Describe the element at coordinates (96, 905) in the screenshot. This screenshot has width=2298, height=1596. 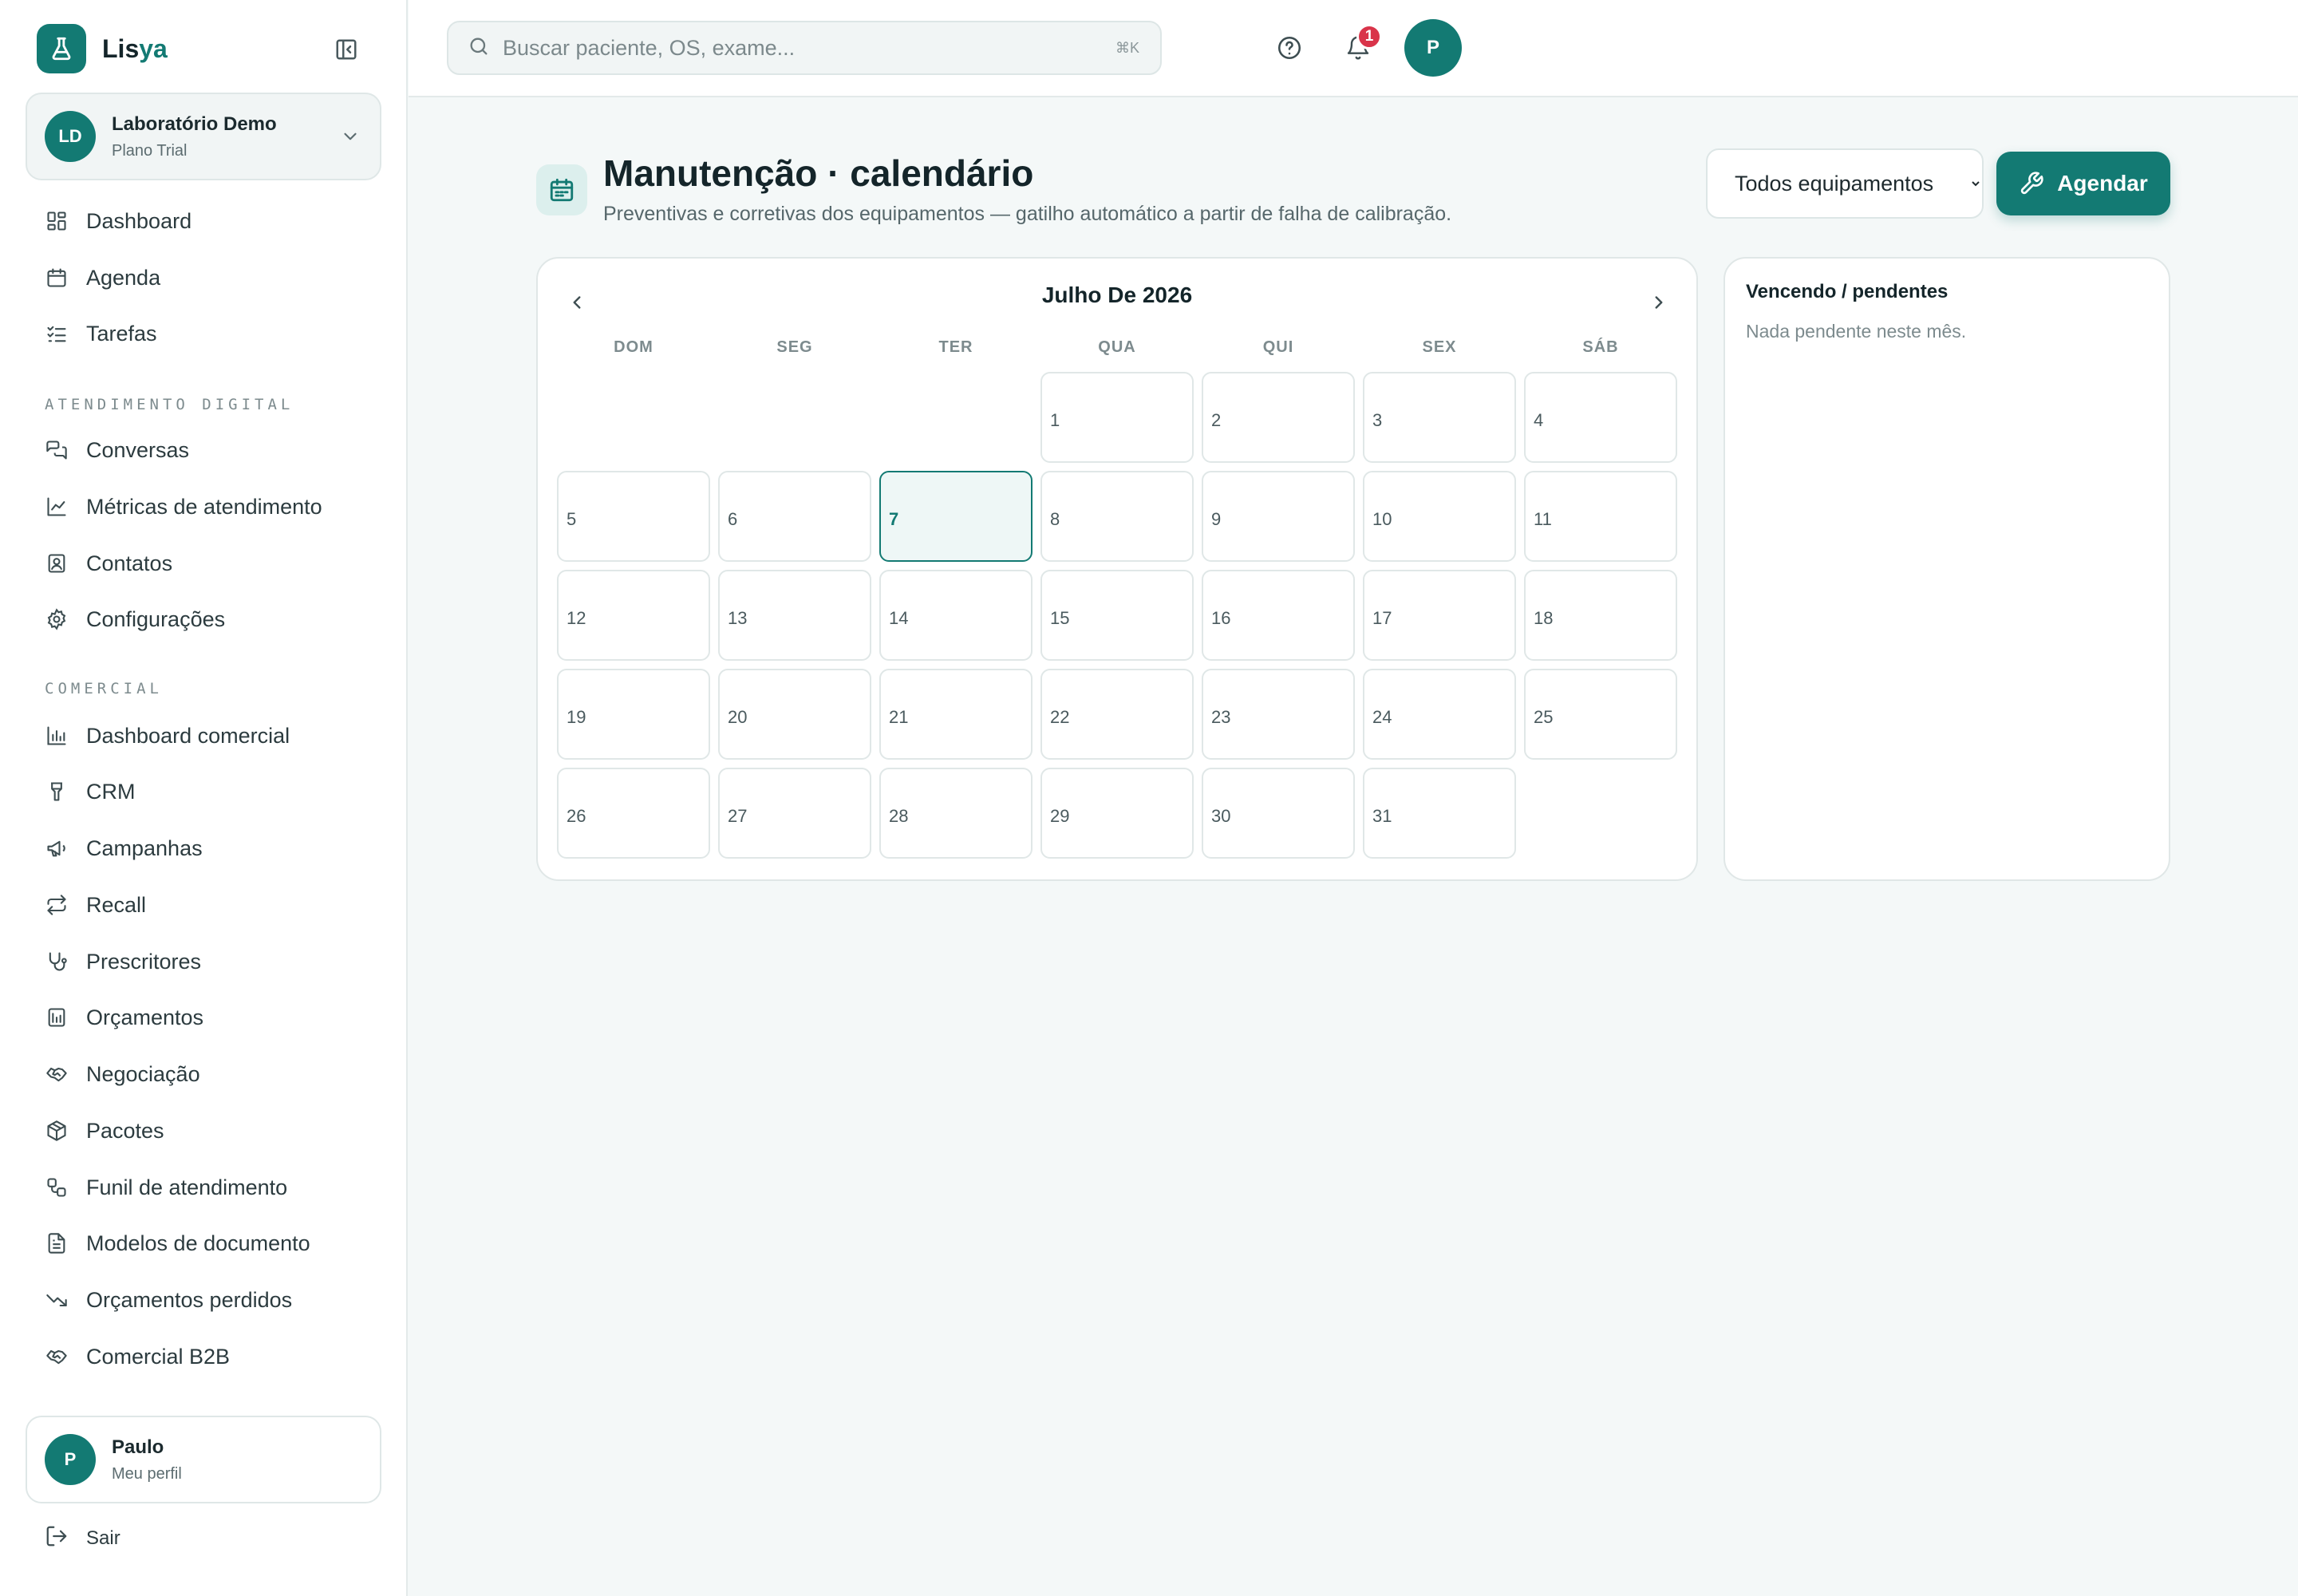
I see `sidebar-item-recall: Recall` at that location.